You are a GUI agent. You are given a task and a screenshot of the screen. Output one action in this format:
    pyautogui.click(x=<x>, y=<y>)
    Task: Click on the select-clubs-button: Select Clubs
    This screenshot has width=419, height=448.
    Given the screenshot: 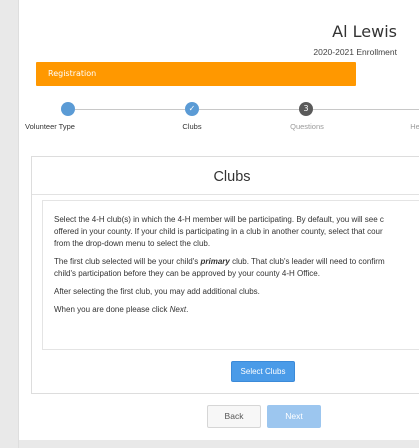 What is the action you would take?
    pyautogui.click(x=263, y=371)
    